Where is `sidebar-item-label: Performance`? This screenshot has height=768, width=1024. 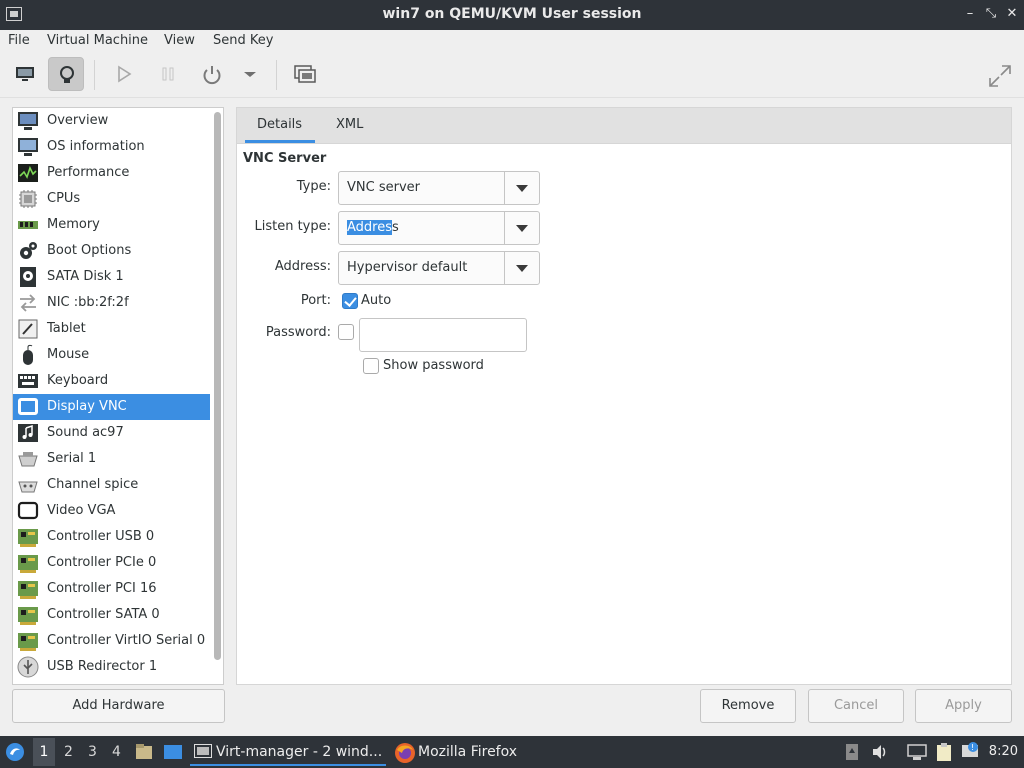
sidebar-item-label: Performance is located at coordinates (88, 172).